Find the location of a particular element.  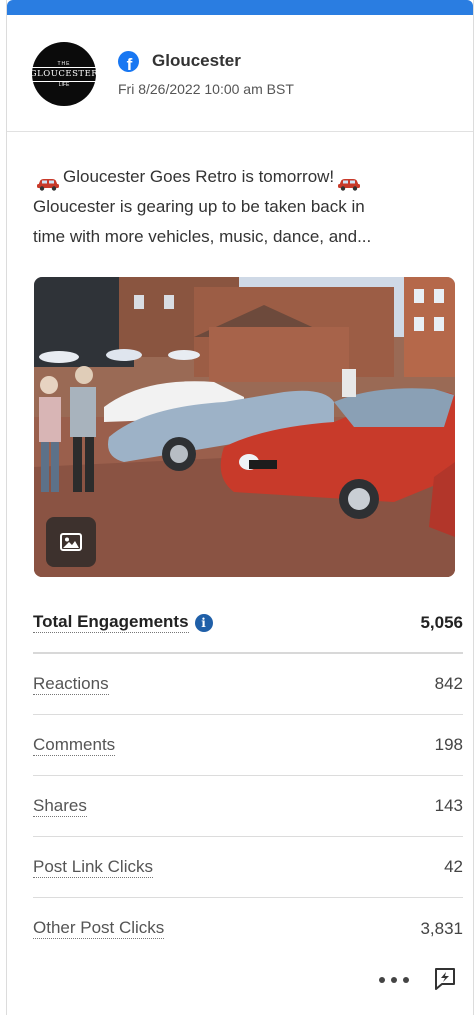

metric-value-comments: 198 is located at coordinates (448, 744).